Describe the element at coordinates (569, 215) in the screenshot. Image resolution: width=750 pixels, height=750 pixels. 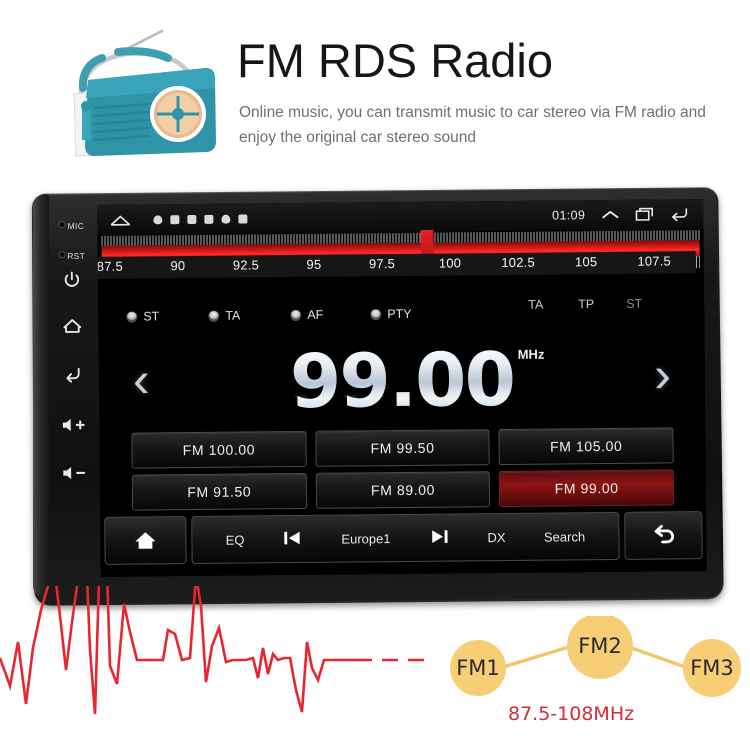
I see `status-clock: 01:09` at that location.